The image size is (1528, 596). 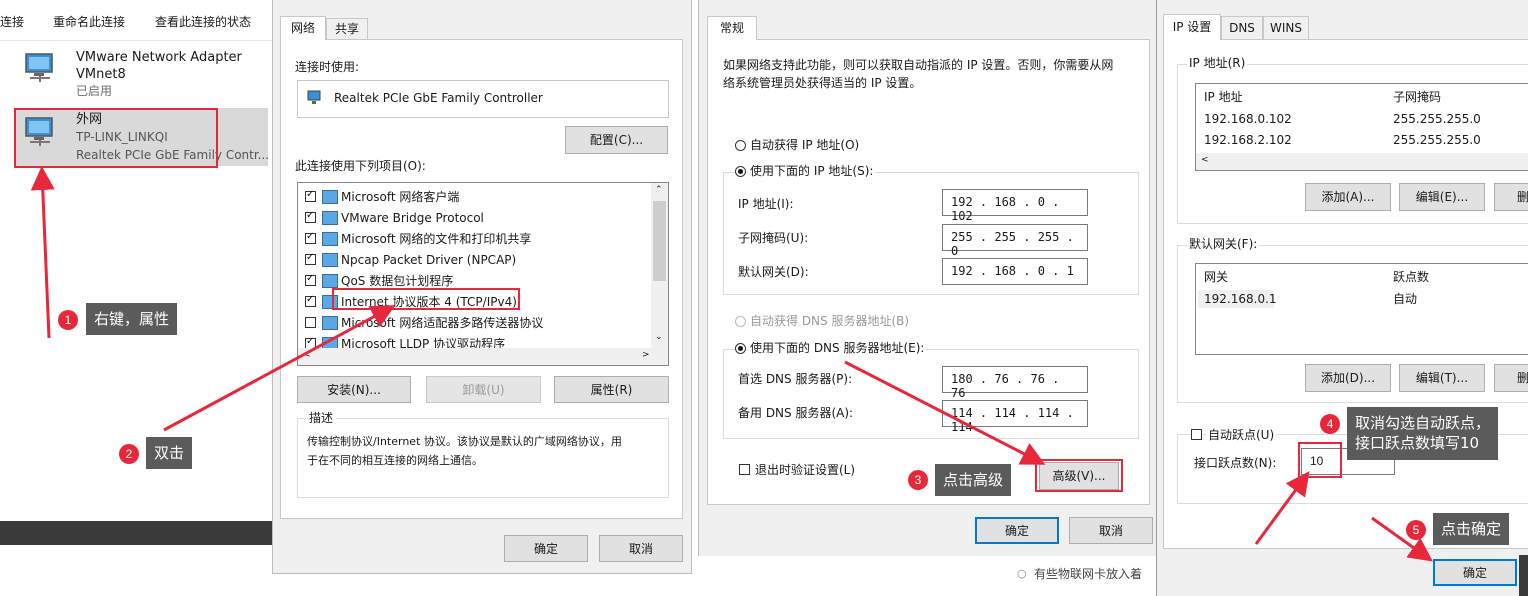 I want to click on tab-ip-settings-label: IP 设置, so click(x=1192, y=27).